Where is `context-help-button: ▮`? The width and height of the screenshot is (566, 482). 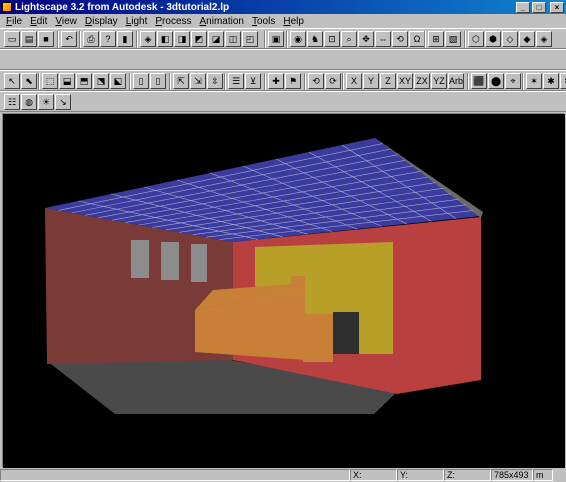
context-help-button: ▮ is located at coordinates (125, 39).